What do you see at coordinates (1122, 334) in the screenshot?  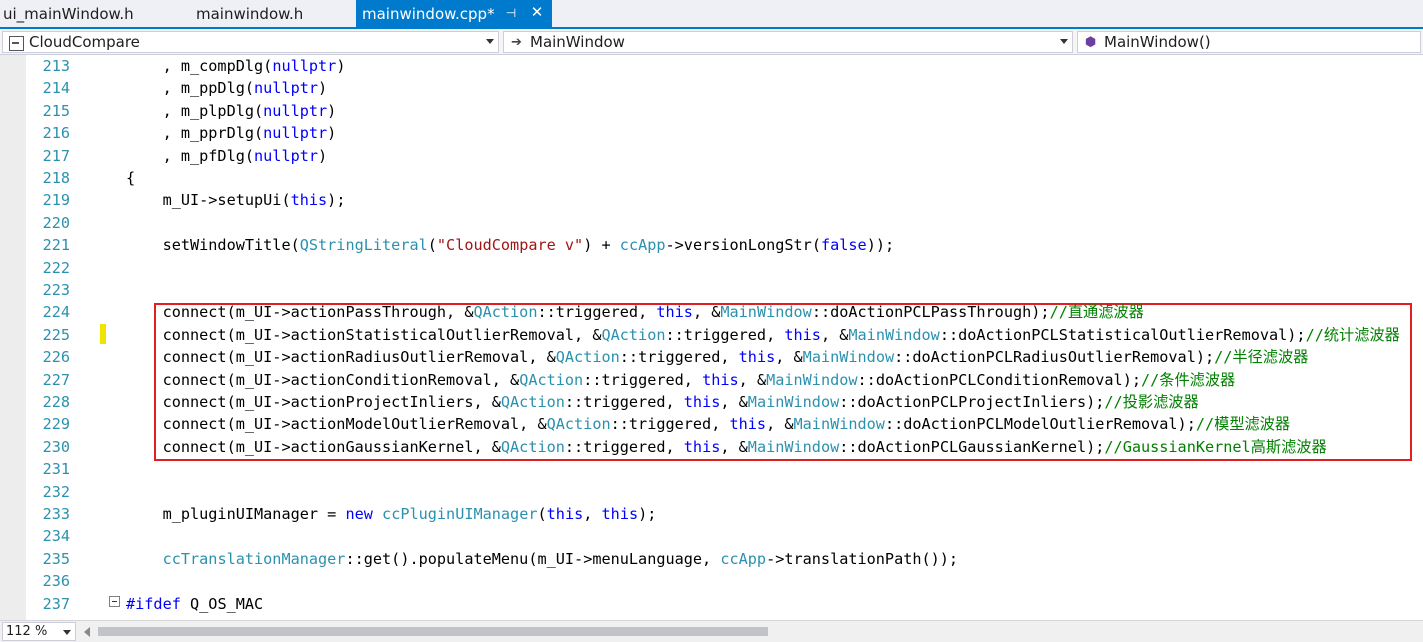 I see `code-token: ::doActionPCLStatisticalOutlierRemoval);` at bounding box center [1122, 334].